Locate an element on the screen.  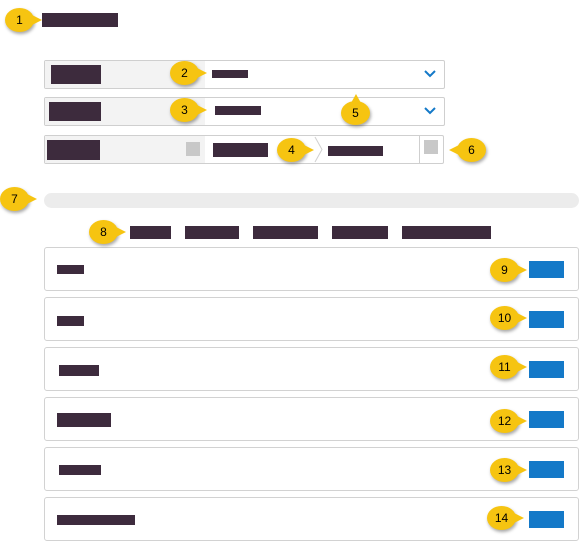
search-bar is located at coordinates (311, 200).